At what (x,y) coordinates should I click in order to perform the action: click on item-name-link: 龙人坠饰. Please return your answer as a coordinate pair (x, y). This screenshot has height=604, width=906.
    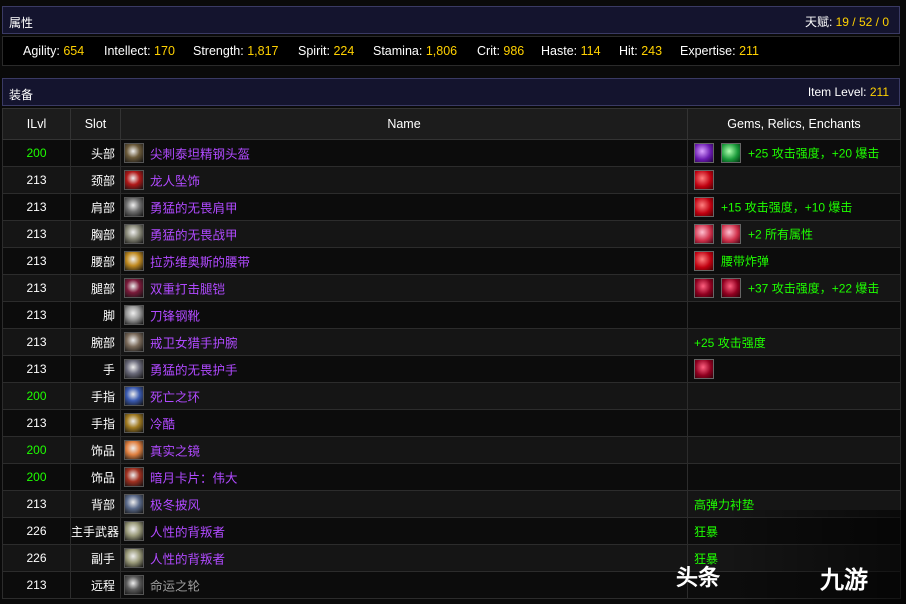
    Looking at the image, I should click on (175, 182).